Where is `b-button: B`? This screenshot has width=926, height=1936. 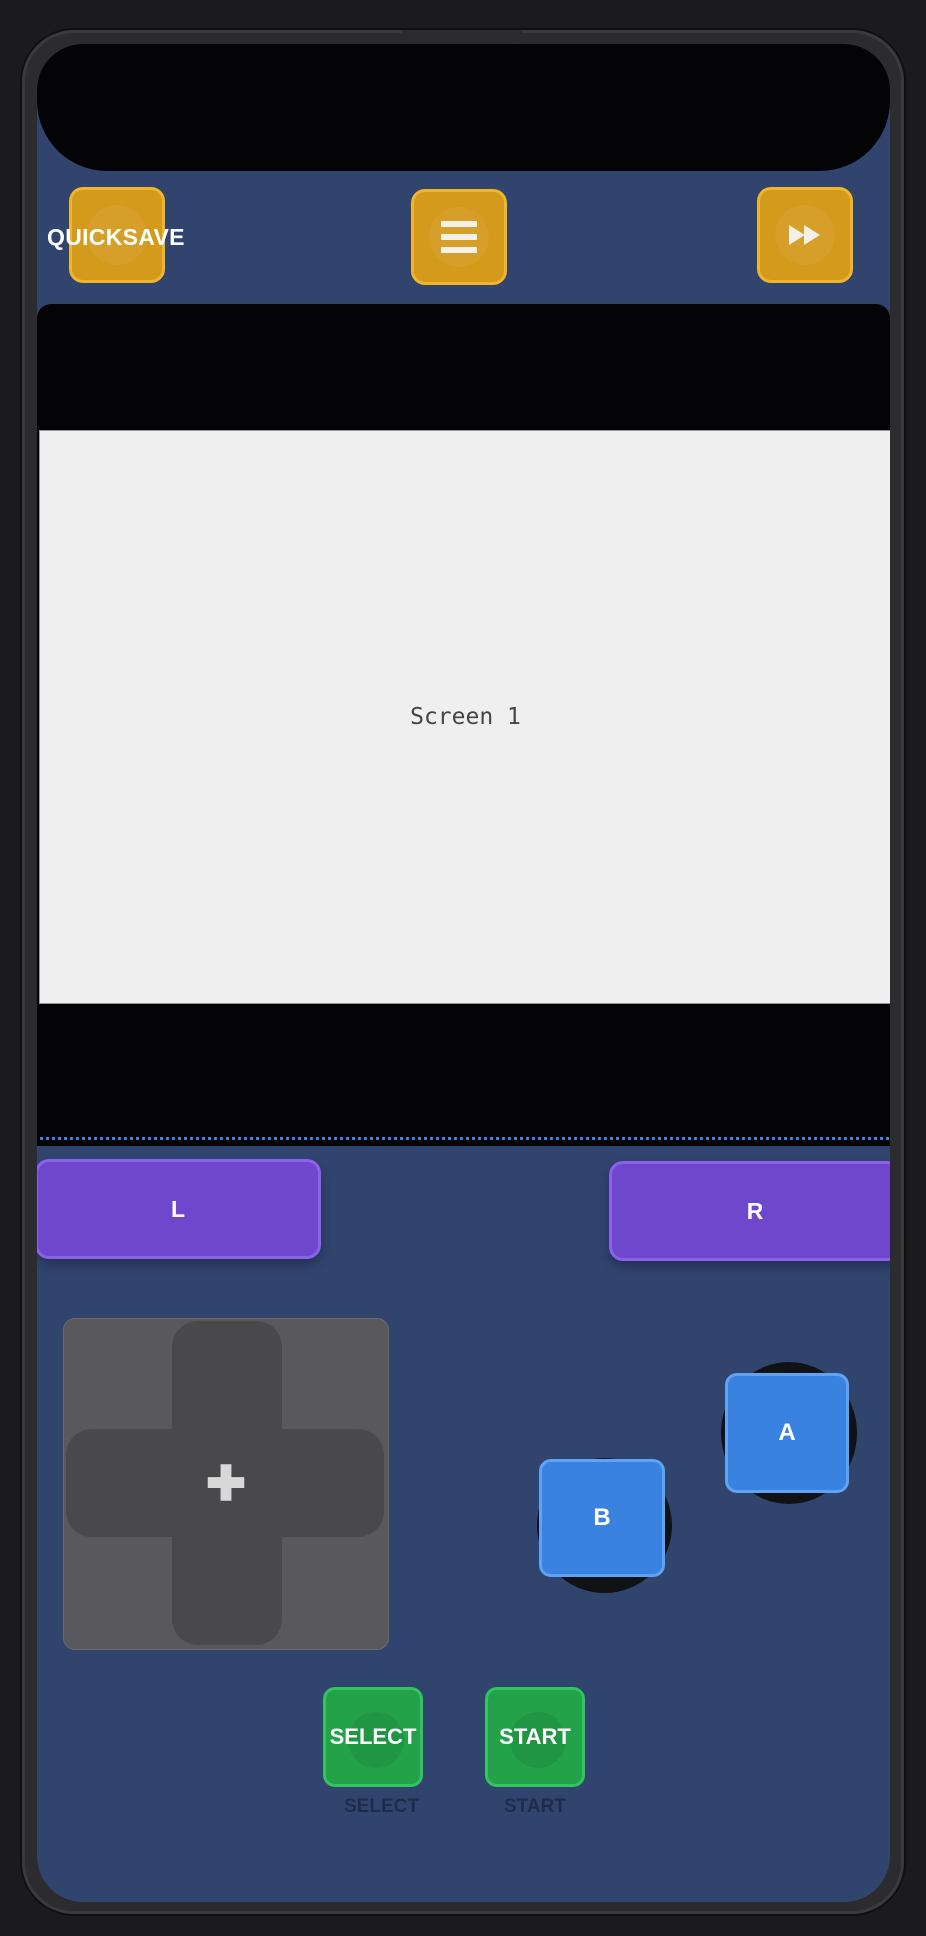
b-button: B is located at coordinates (602, 1518).